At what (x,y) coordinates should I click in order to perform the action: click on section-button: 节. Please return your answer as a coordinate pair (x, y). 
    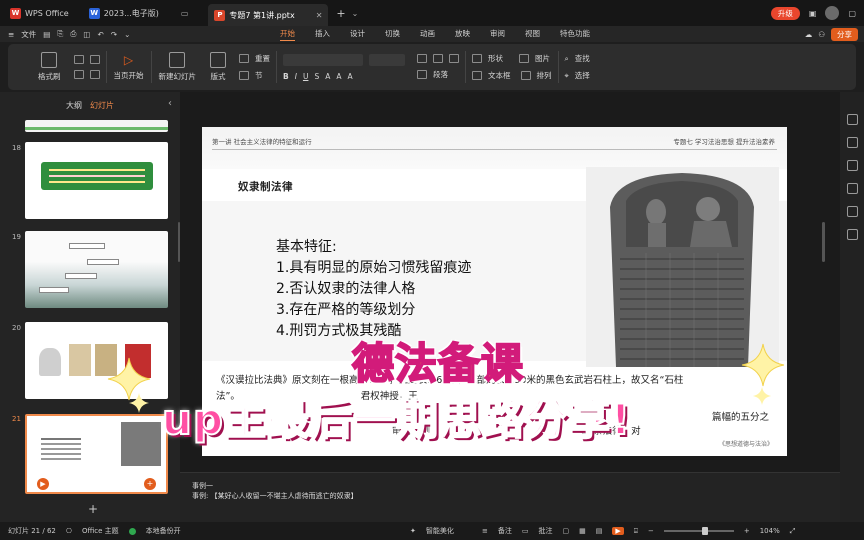
    Looking at the image, I should click on (259, 75).